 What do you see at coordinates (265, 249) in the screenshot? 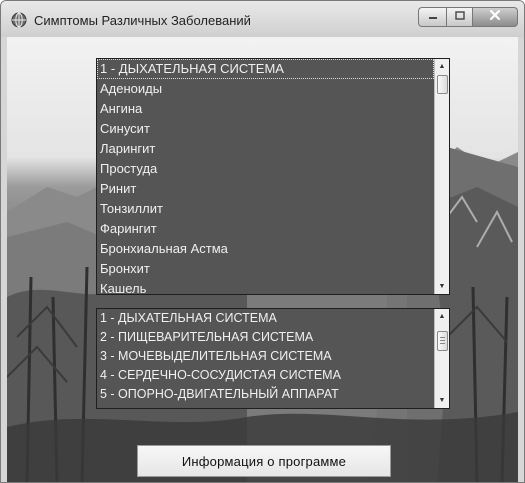
I see `list-item: Бронхиальная Астма` at bounding box center [265, 249].